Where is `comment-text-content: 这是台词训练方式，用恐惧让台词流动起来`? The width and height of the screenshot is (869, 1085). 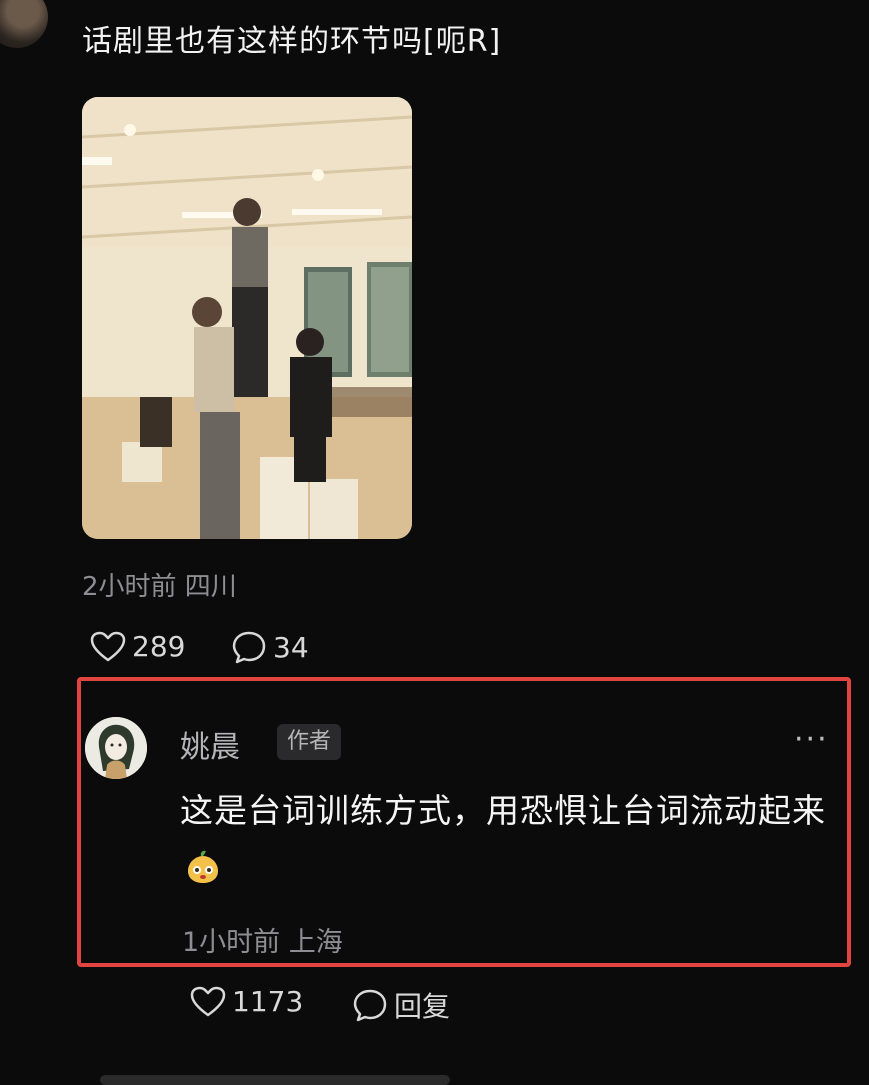
comment-text-content: 这是台词训练方式，用恐惧让台词流动起来 is located at coordinates (503, 810).